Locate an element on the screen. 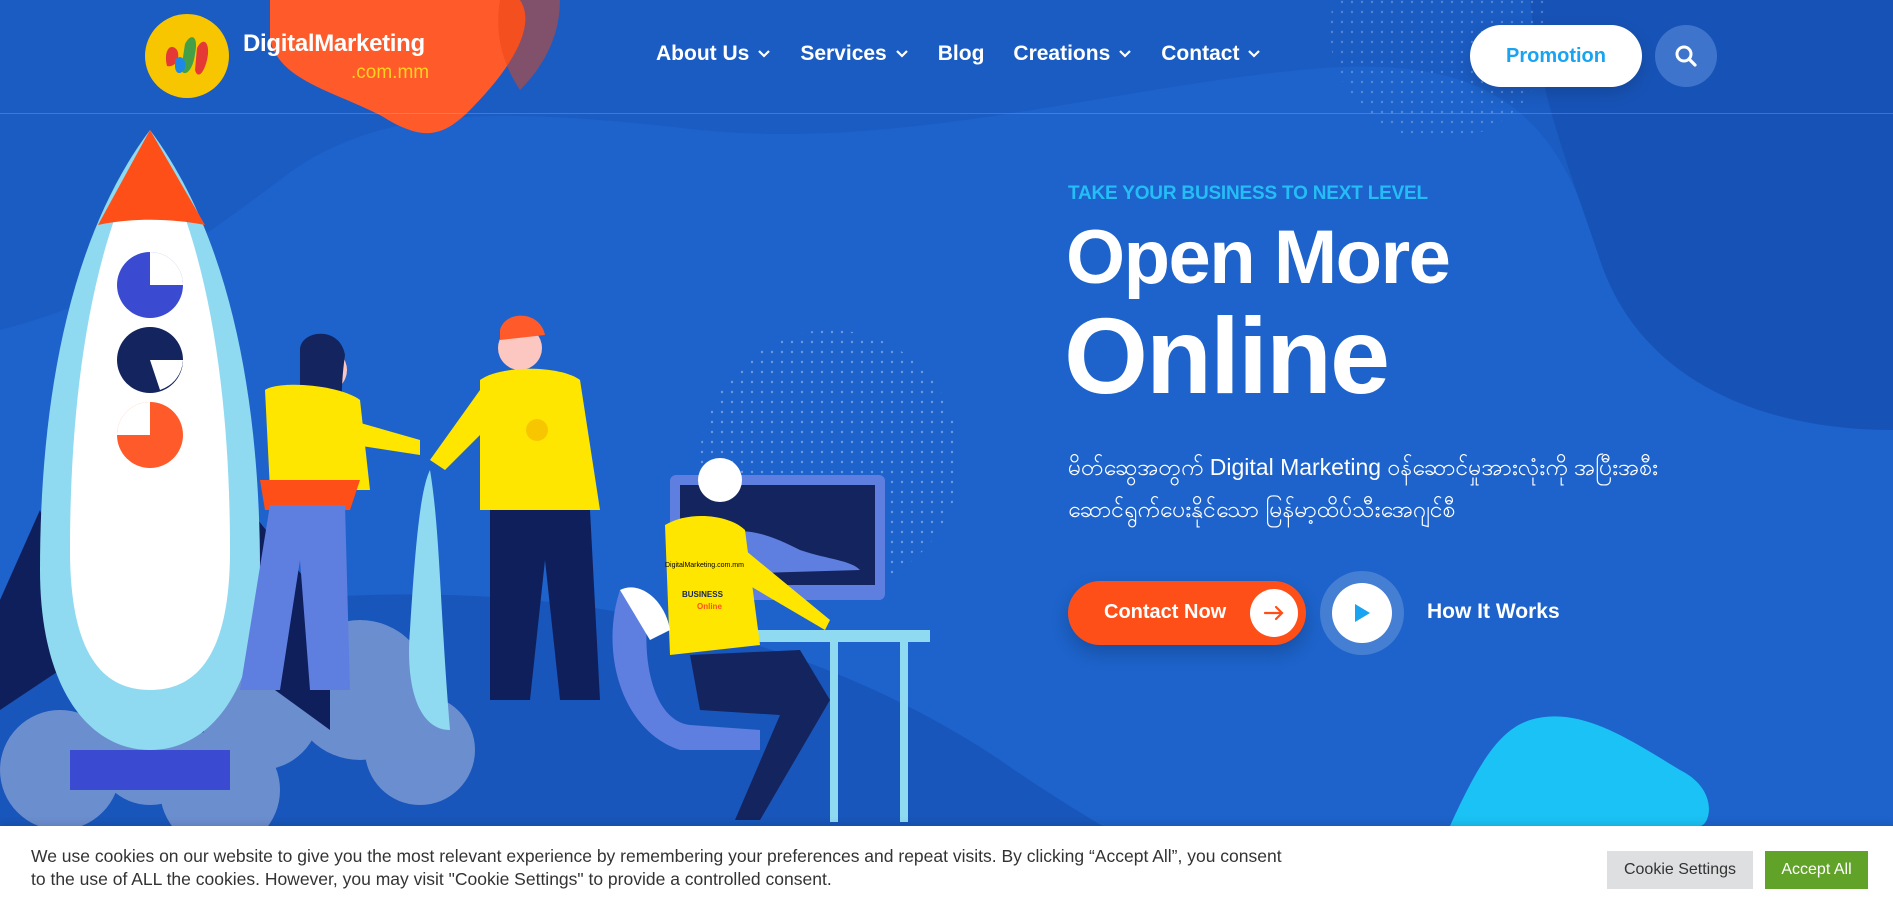 The width and height of the screenshot is (1893, 910). play-video-button is located at coordinates (1362, 613).